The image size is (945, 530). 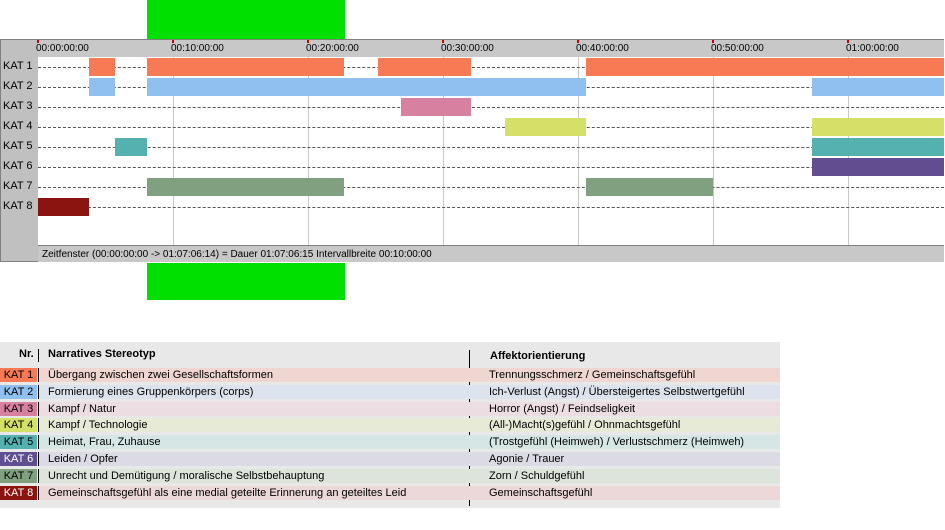 What do you see at coordinates (246, 19) in the screenshot?
I see `selection-window-top` at bounding box center [246, 19].